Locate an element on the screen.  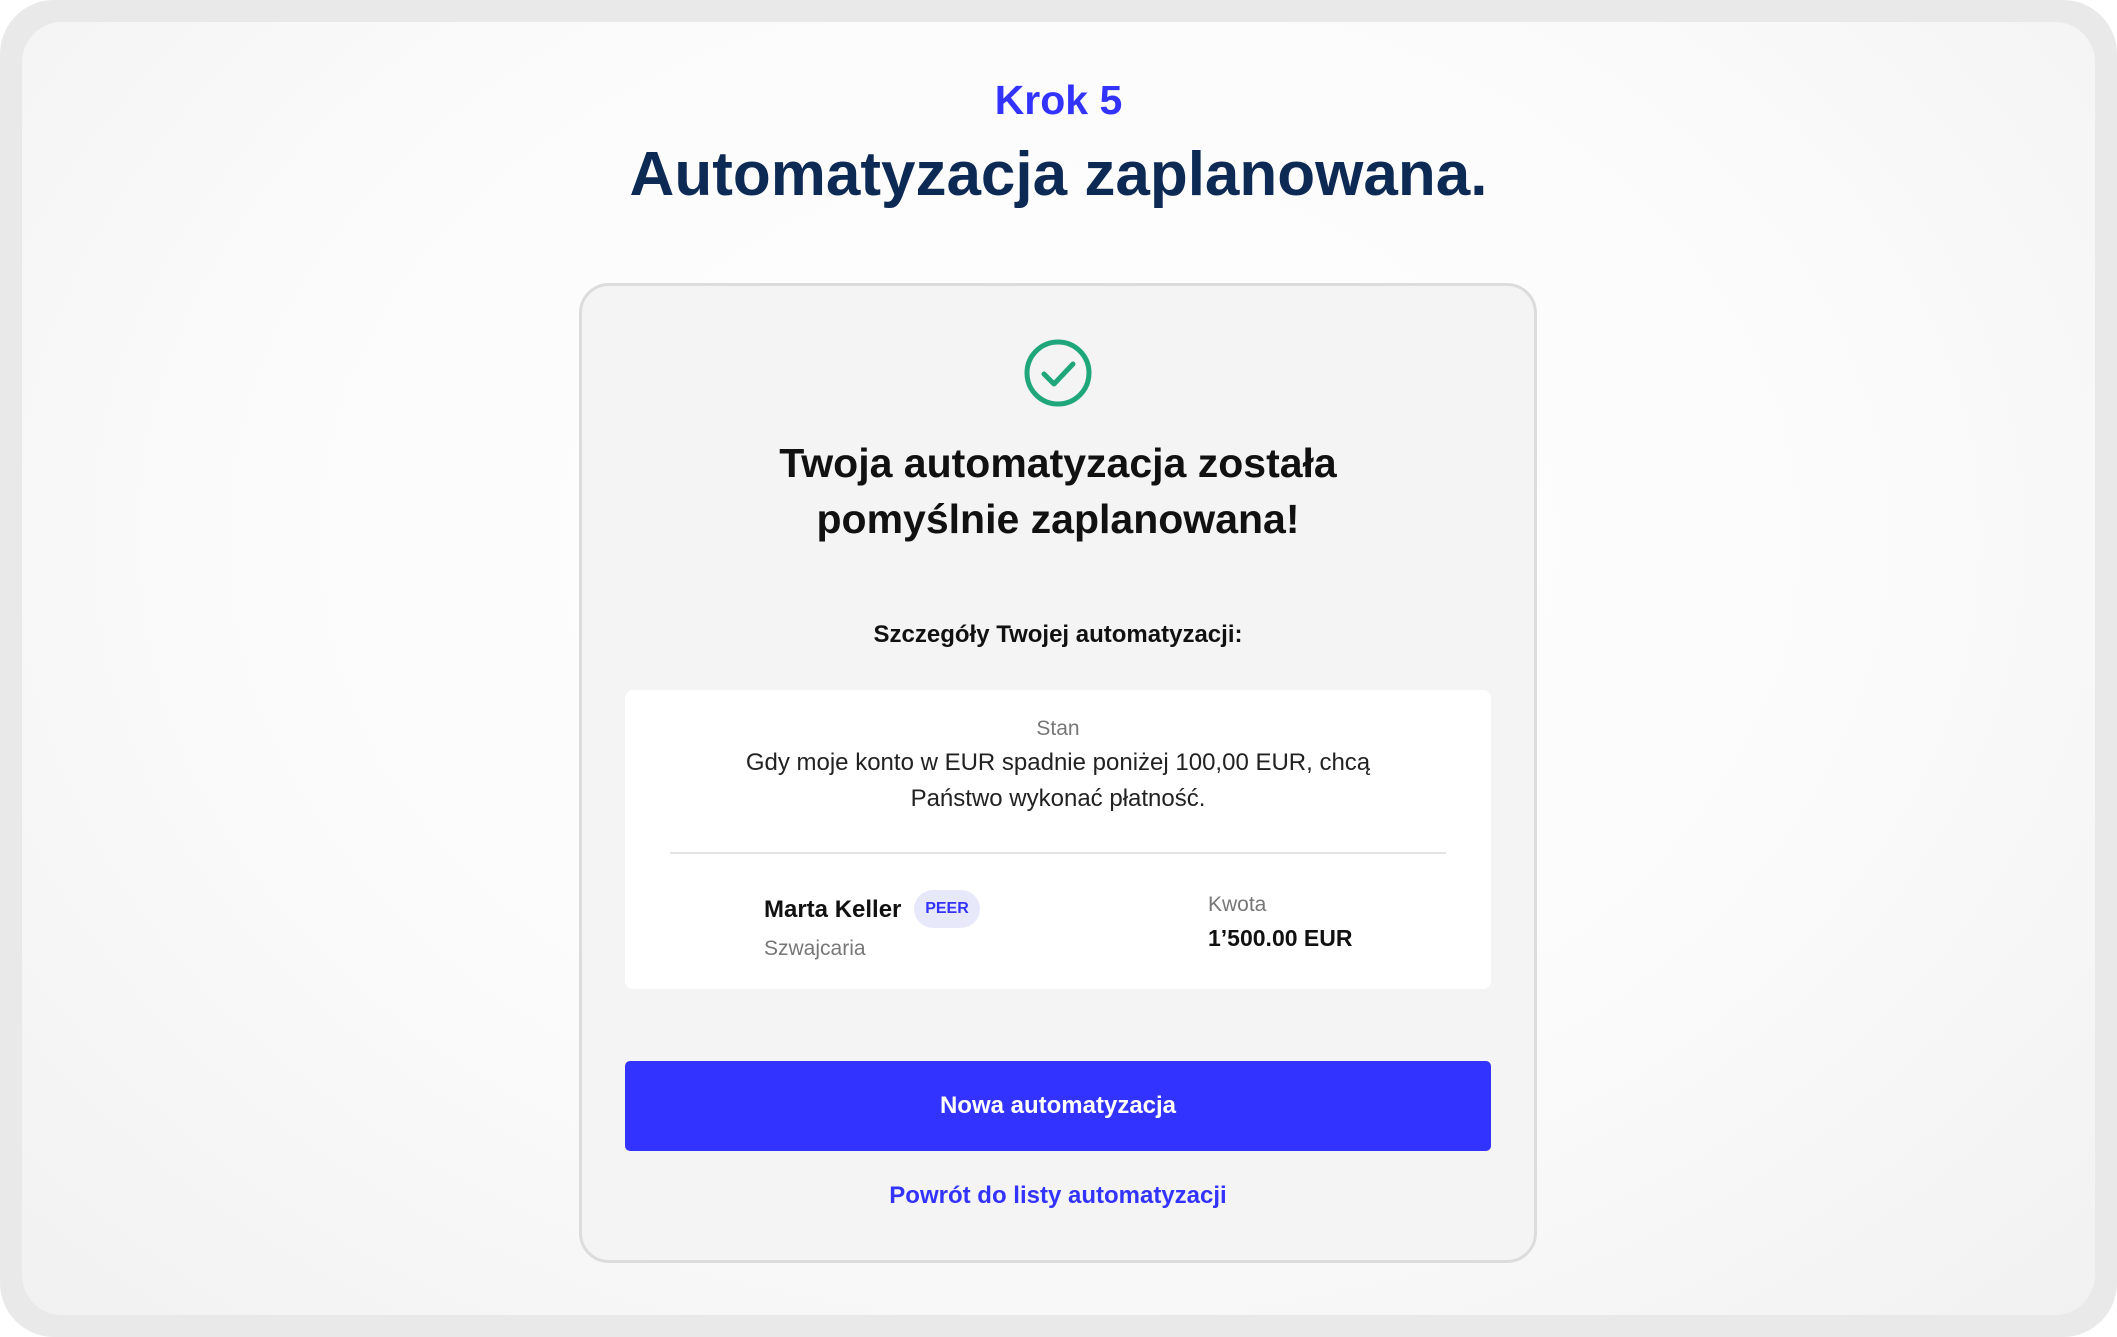
success-message-line: pomyślnie zaplanowana! is located at coordinates (1058, 519).